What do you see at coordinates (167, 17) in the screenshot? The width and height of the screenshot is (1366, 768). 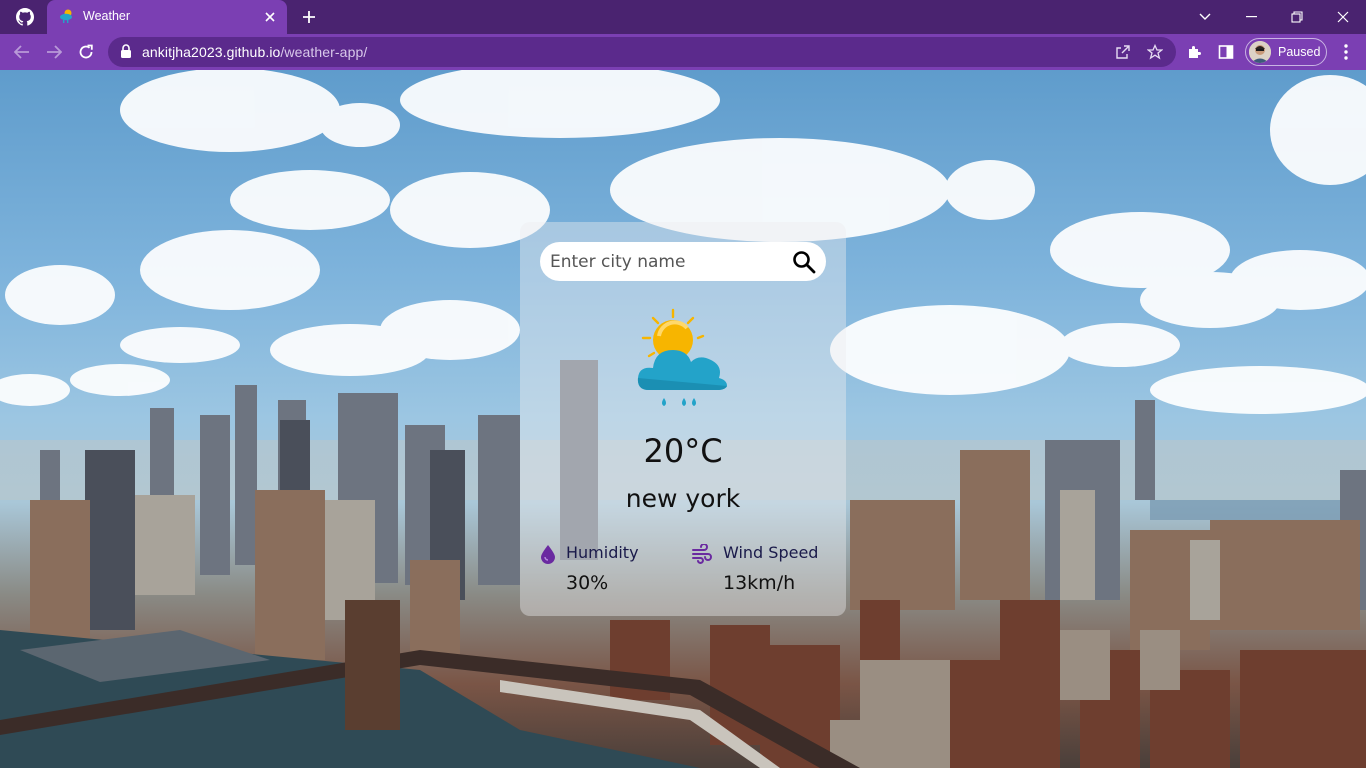 I see `tab-weather: Weather` at bounding box center [167, 17].